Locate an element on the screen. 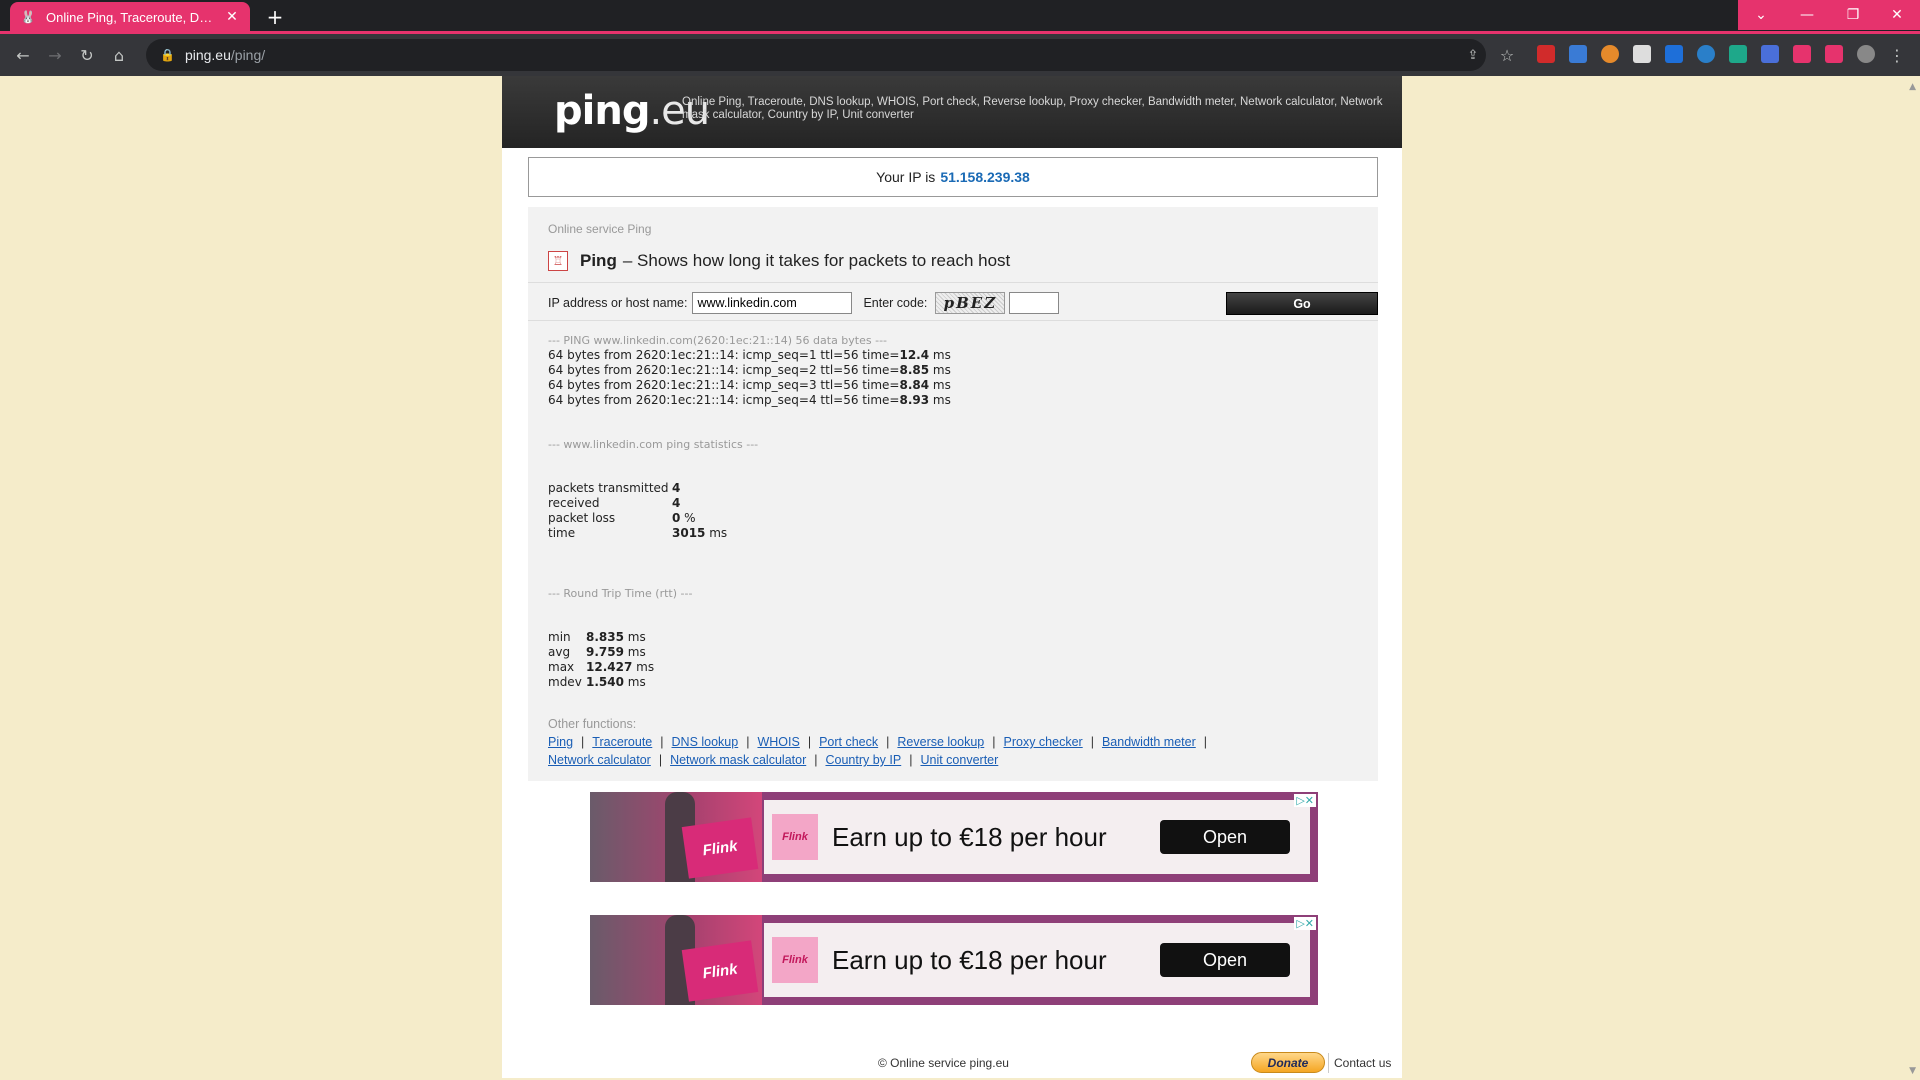 The image size is (1920, 1080). ping-tower-icon: ♖ is located at coordinates (558, 261).